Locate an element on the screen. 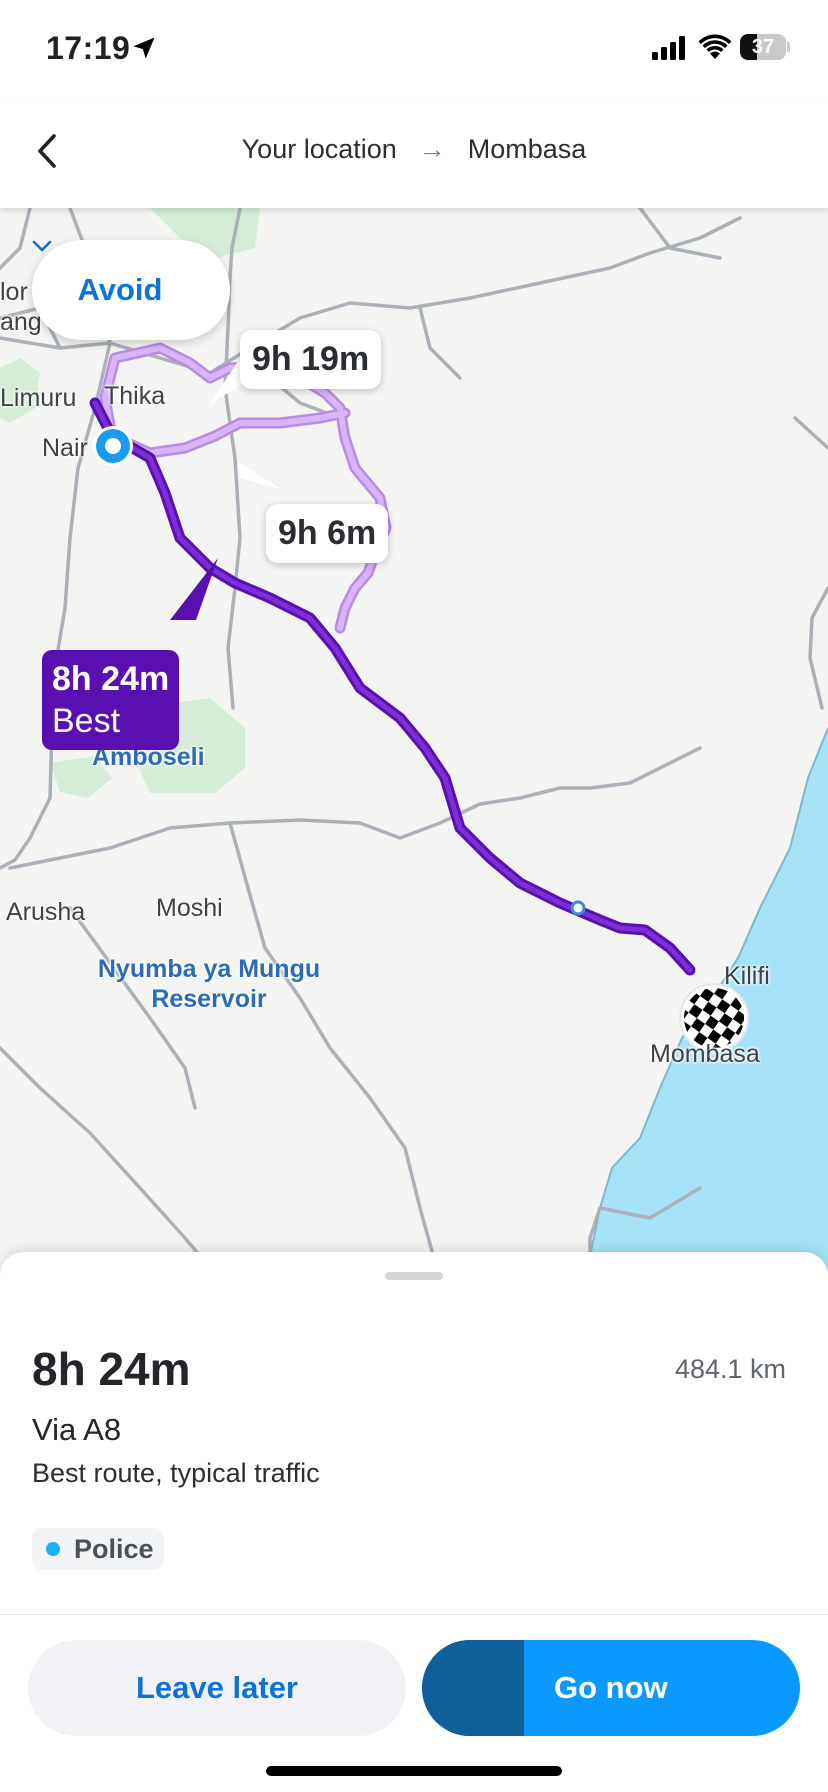 This screenshot has height=1792, width=828. cellular-signal-icon is located at coordinates (670, 50).